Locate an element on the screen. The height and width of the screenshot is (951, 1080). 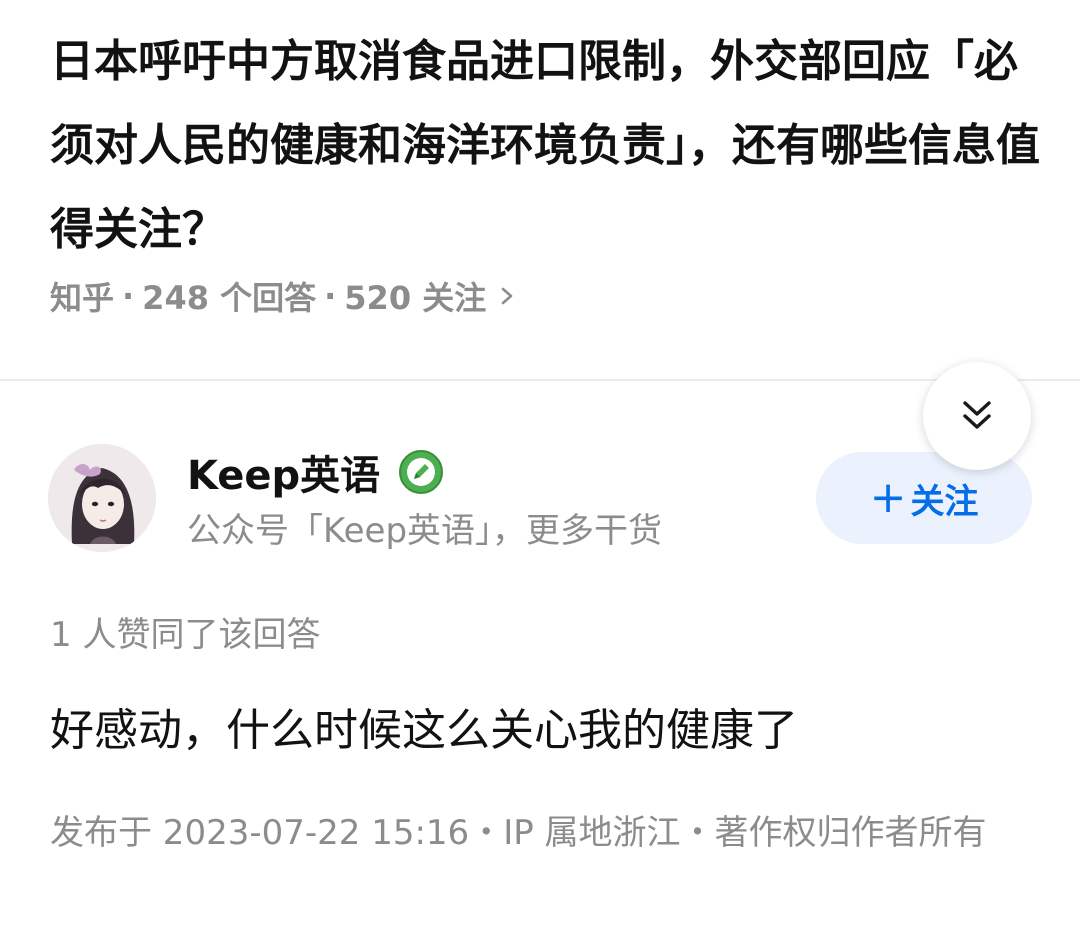
avatar is located at coordinates (102, 498).